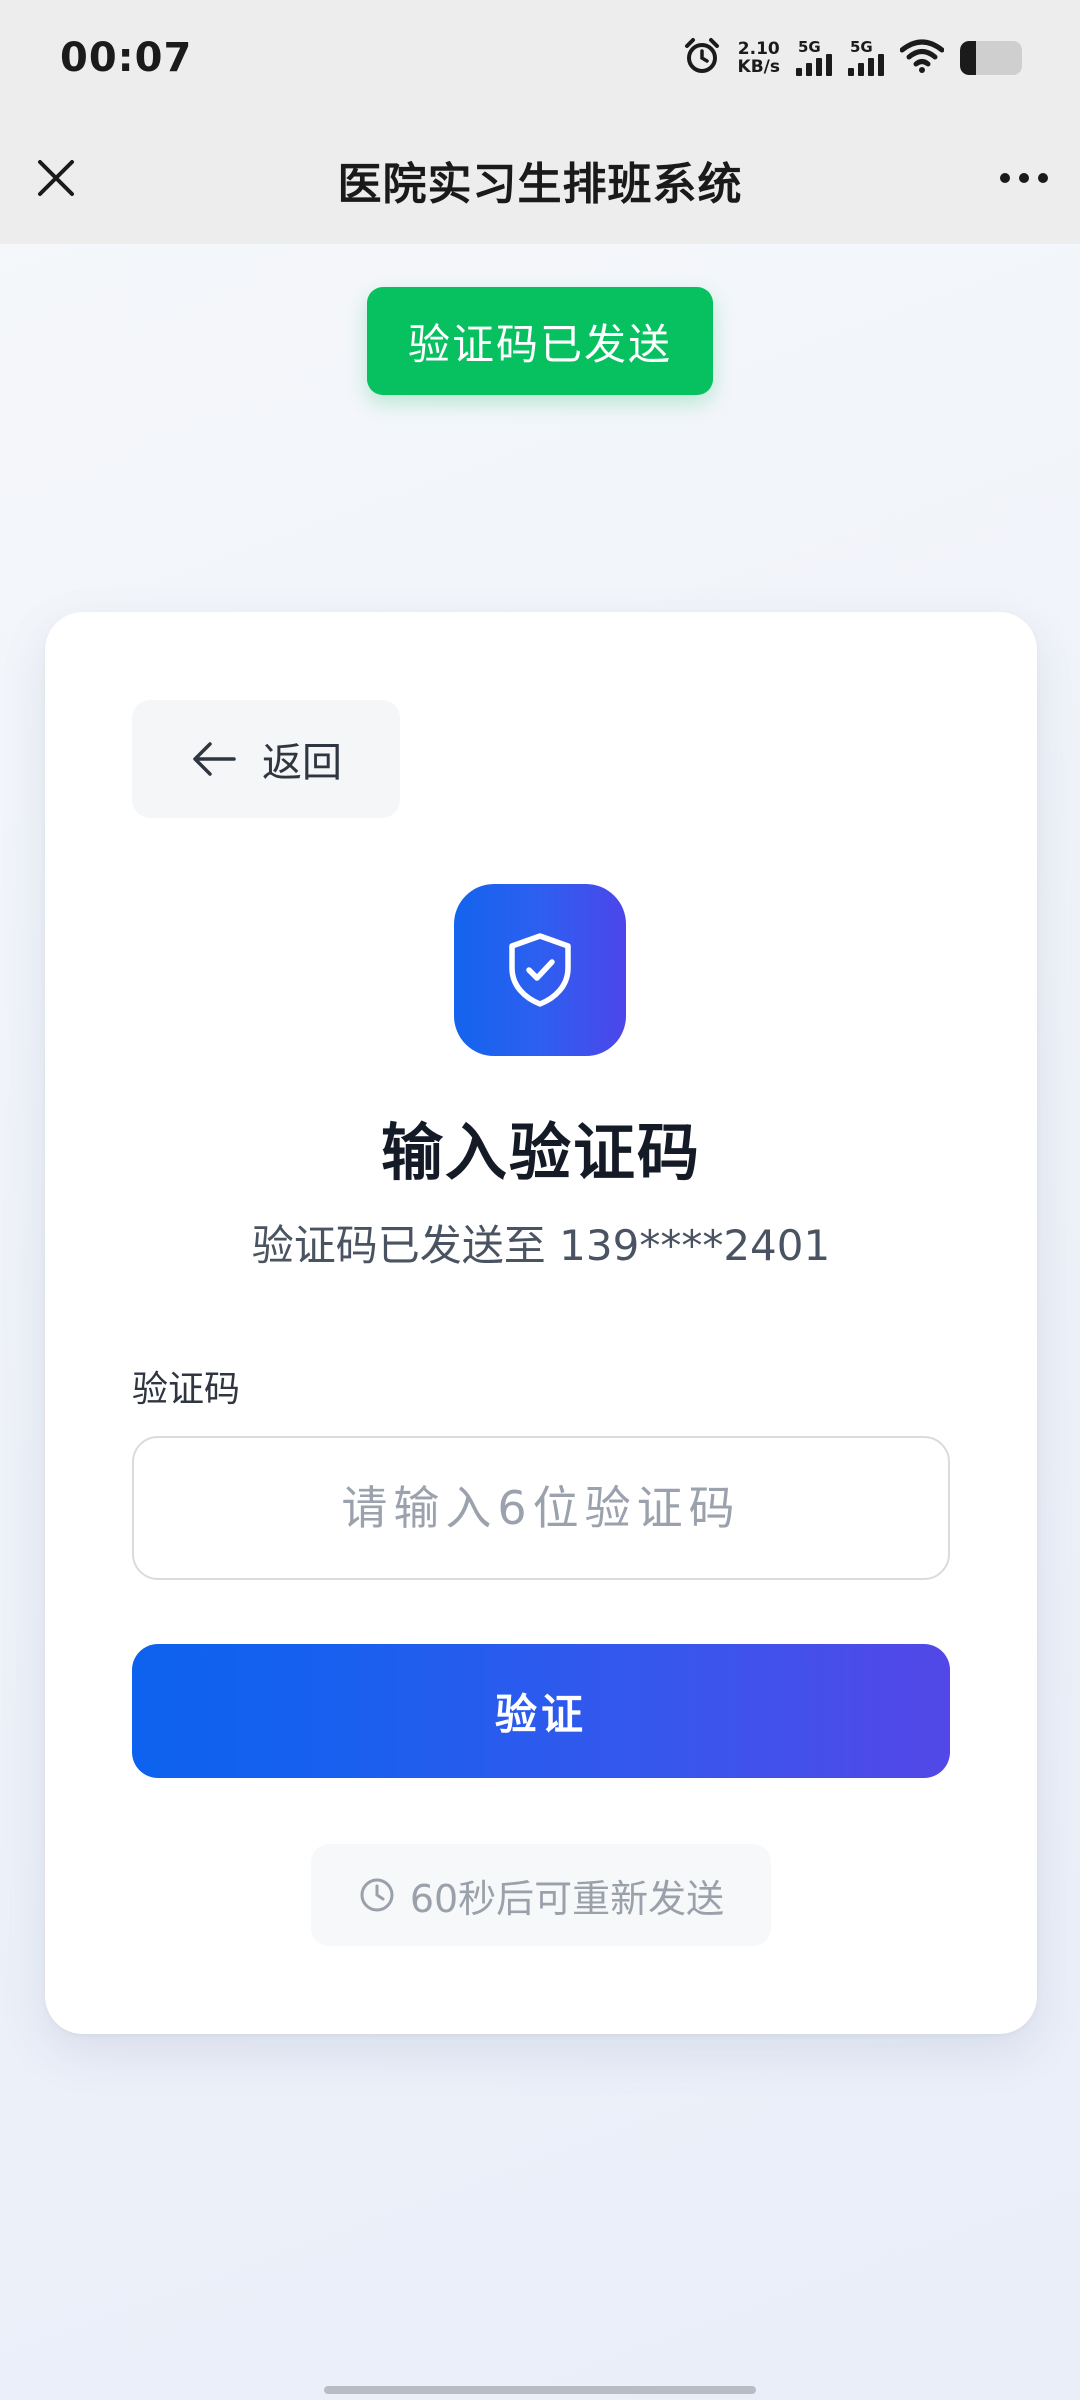 Image resolution: width=1080 pixels, height=2400 pixels. What do you see at coordinates (968, 58) in the screenshot?
I see `battery-level` at bounding box center [968, 58].